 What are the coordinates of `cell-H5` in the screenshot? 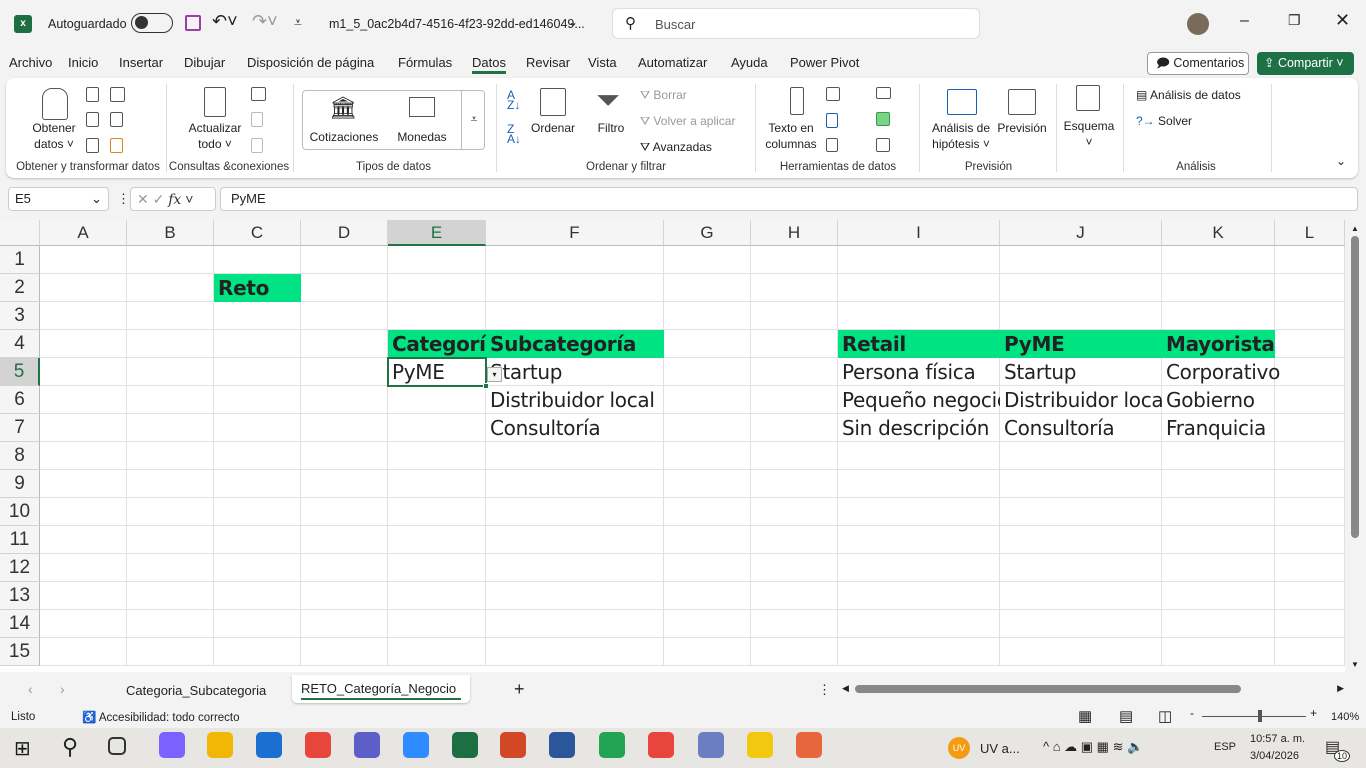 It's located at (794, 372).